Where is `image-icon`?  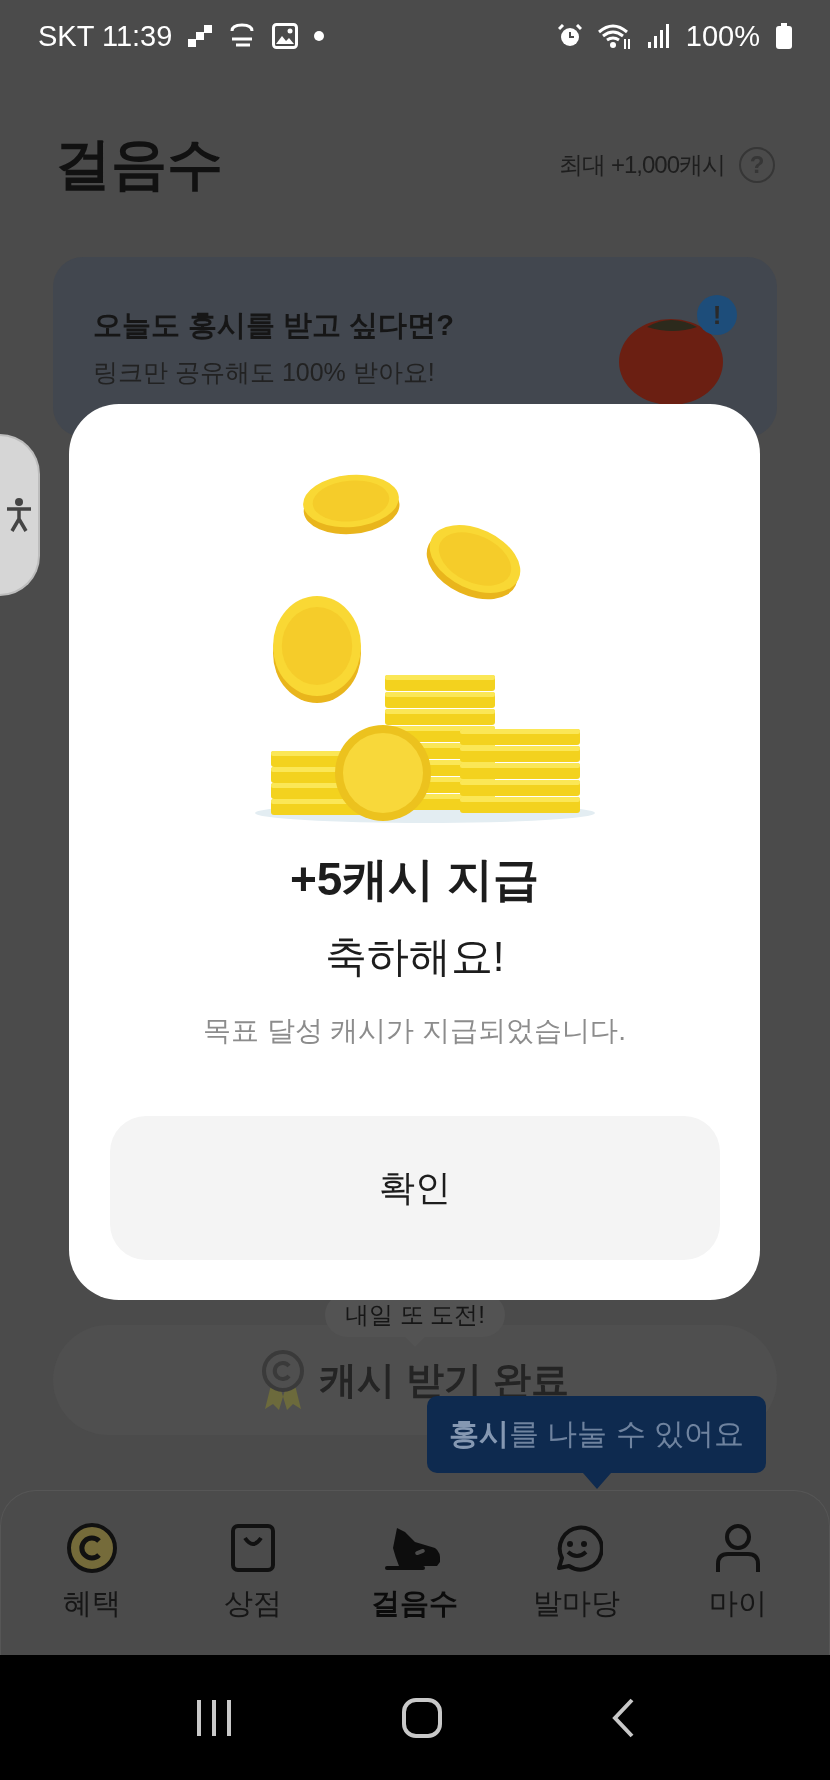 image-icon is located at coordinates (285, 36).